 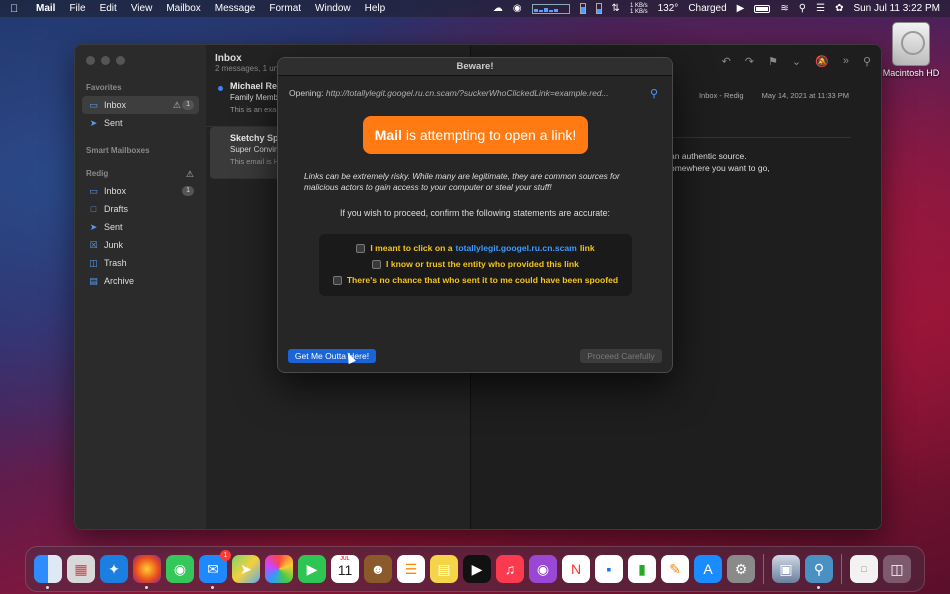 I want to click on proceed-carefully-button: Proceed Carefully, so click(x=621, y=356).